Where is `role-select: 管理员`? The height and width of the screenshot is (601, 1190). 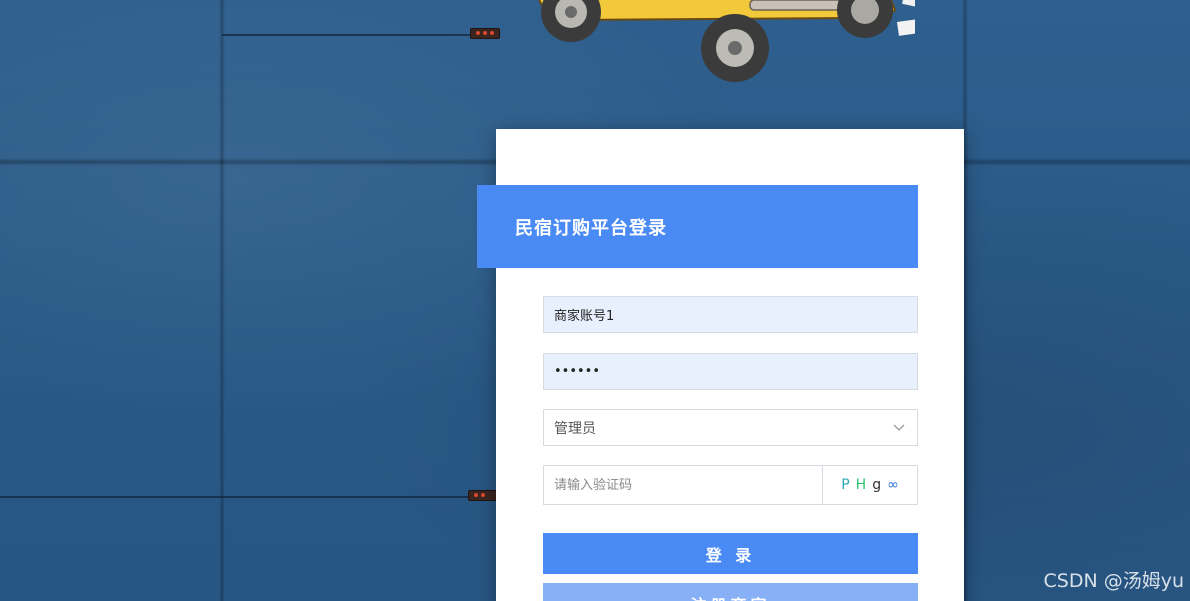
role-select: 管理员 is located at coordinates (730, 427).